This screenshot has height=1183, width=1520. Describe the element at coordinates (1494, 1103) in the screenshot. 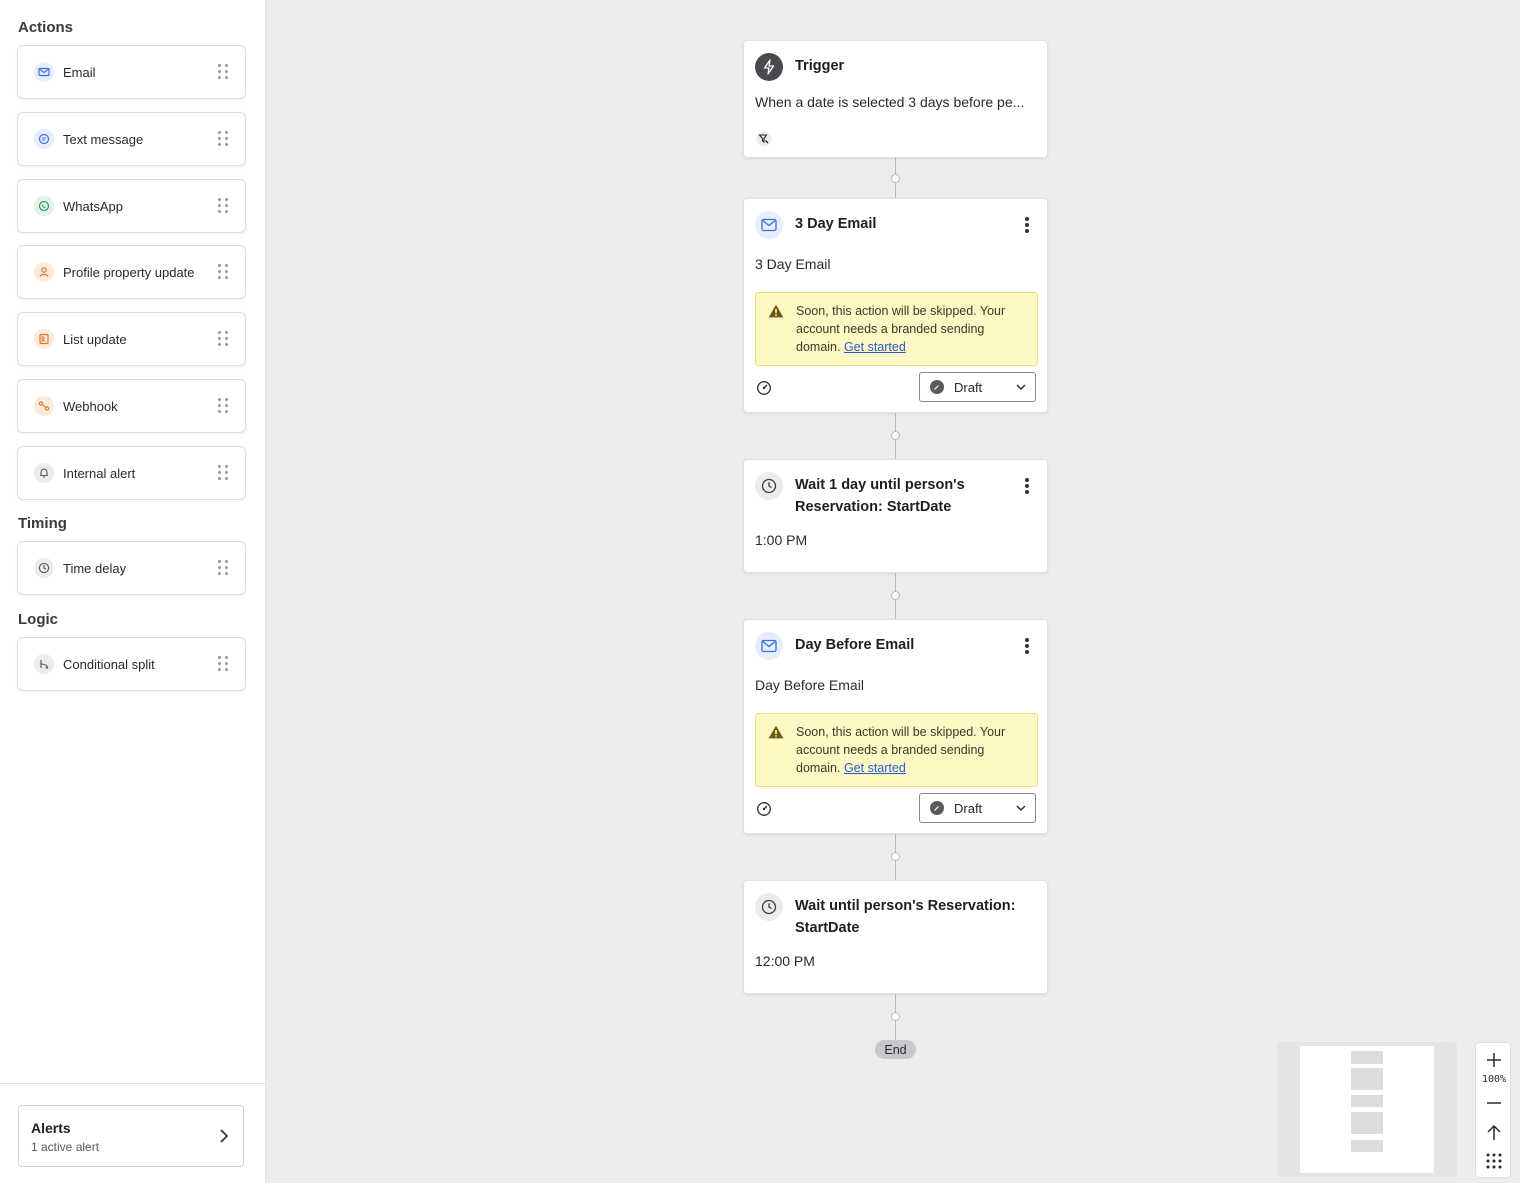

I see `zoom-out-button` at that location.